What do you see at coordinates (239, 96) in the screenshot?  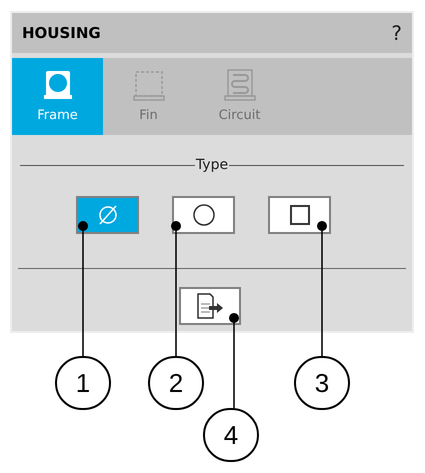 I see `tab: Circuit` at bounding box center [239, 96].